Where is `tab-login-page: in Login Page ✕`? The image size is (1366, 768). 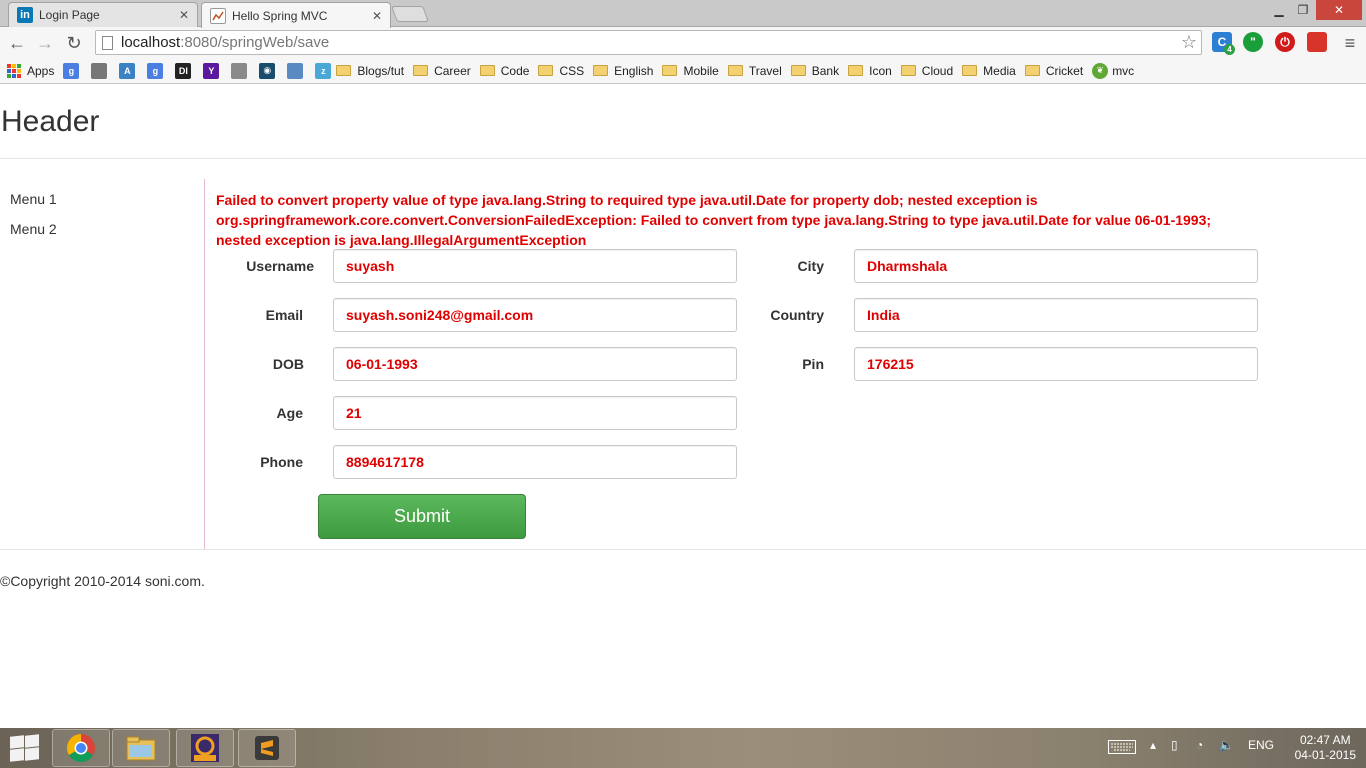
tab-login-page: in Login Page ✕ is located at coordinates (103, 14).